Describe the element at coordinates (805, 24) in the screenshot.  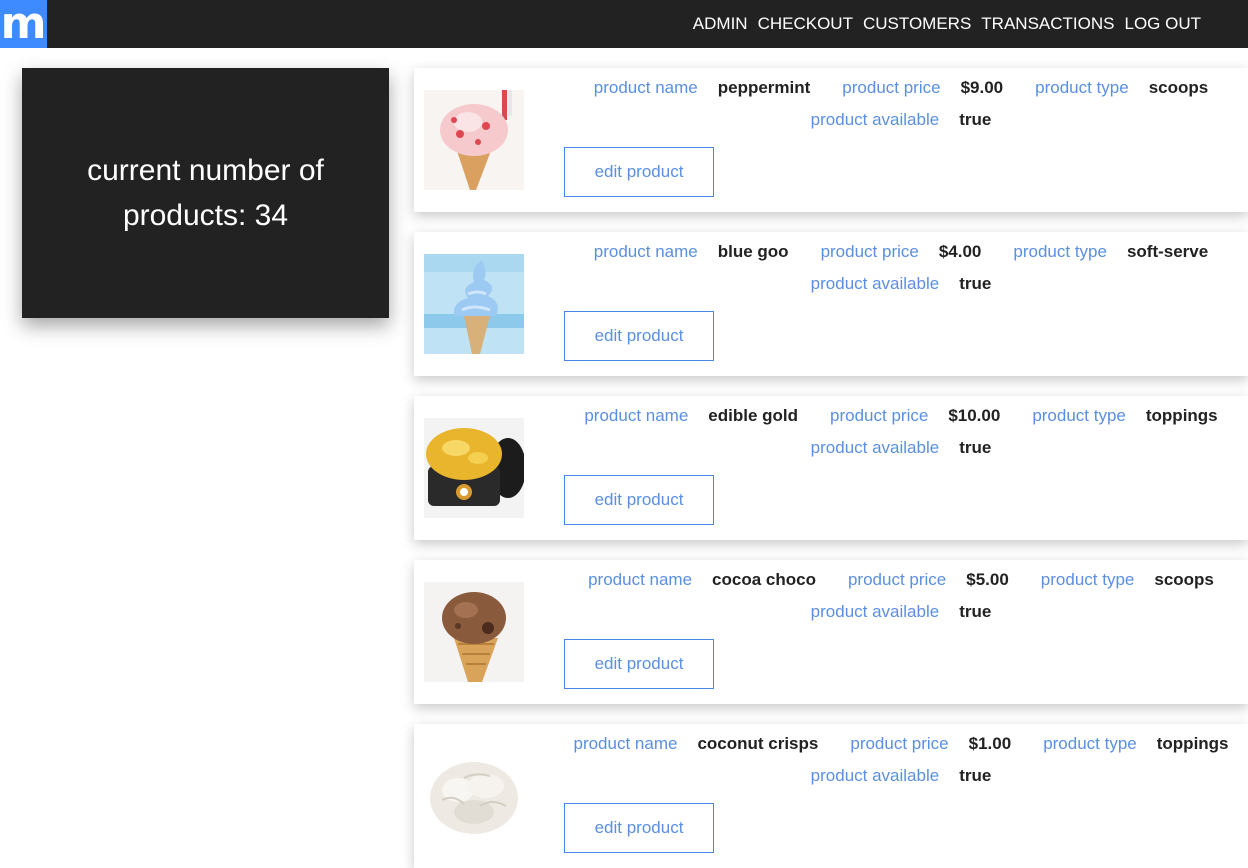
I see `nav-link-checkout: CHECKOUT` at that location.